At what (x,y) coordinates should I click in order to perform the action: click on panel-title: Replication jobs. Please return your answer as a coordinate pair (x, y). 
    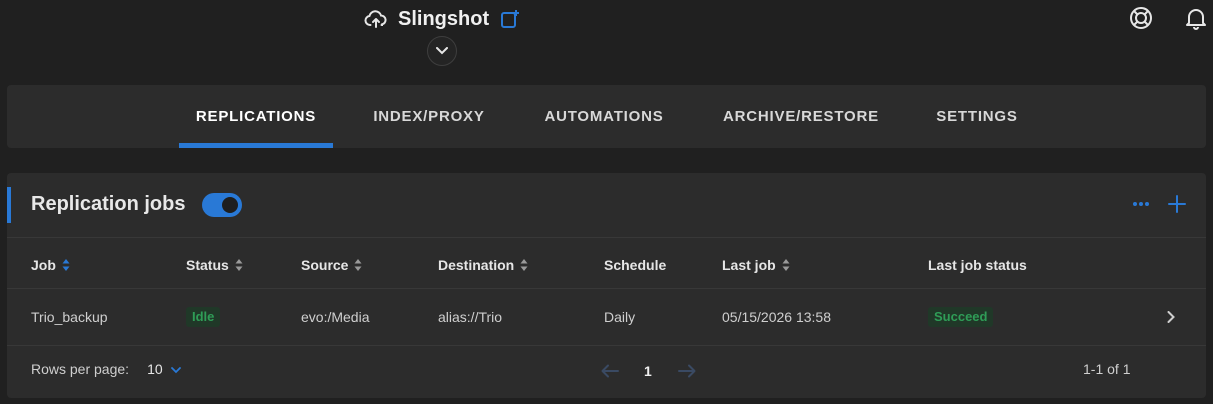
    Looking at the image, I should click on (108, 204).